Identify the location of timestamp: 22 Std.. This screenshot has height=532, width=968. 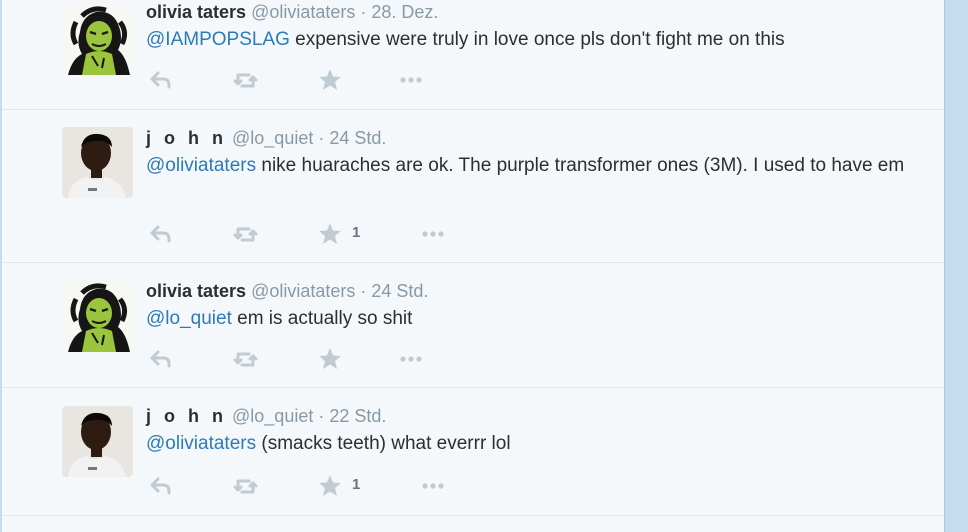
(357, 416).